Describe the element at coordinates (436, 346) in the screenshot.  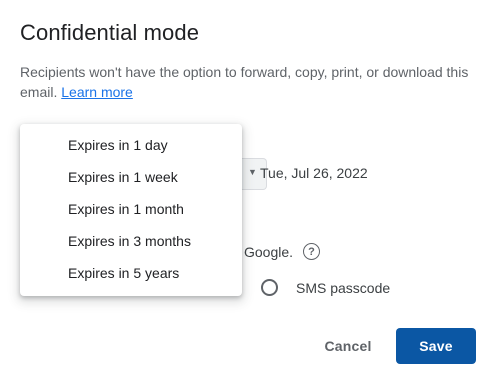
I see `save-button: Save` at that location.